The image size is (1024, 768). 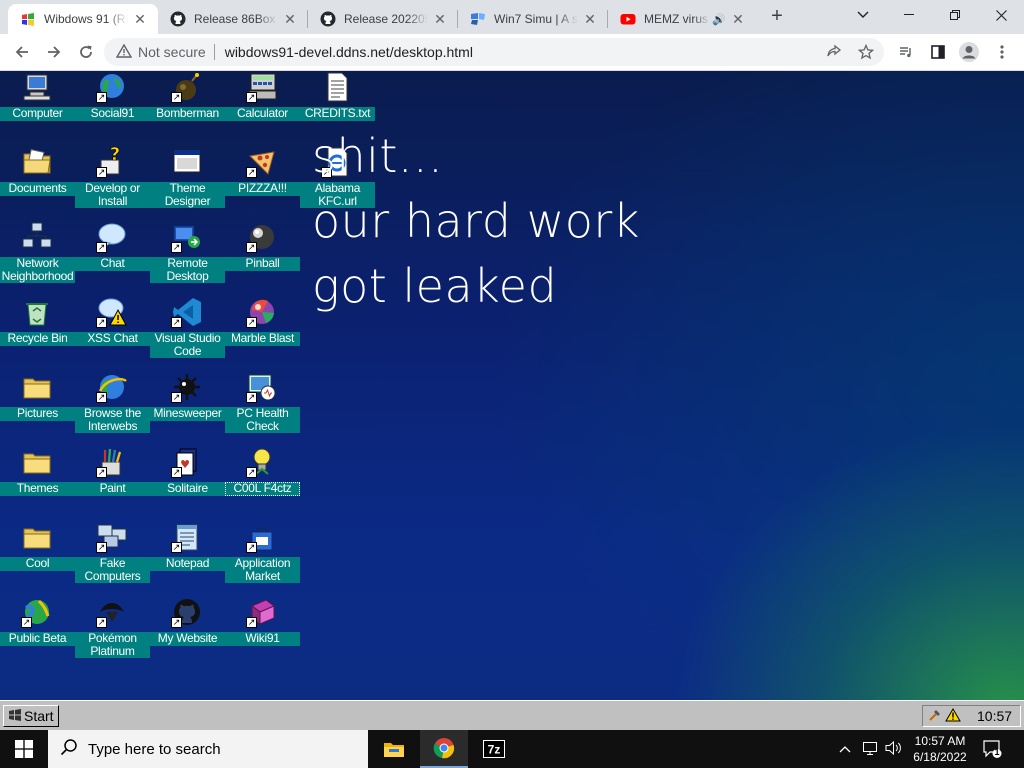 What do you see at coordinates (37, 558) in the screenshot?
I see `desktop-icon-cool: Cool` at bounding box center [37, 558].